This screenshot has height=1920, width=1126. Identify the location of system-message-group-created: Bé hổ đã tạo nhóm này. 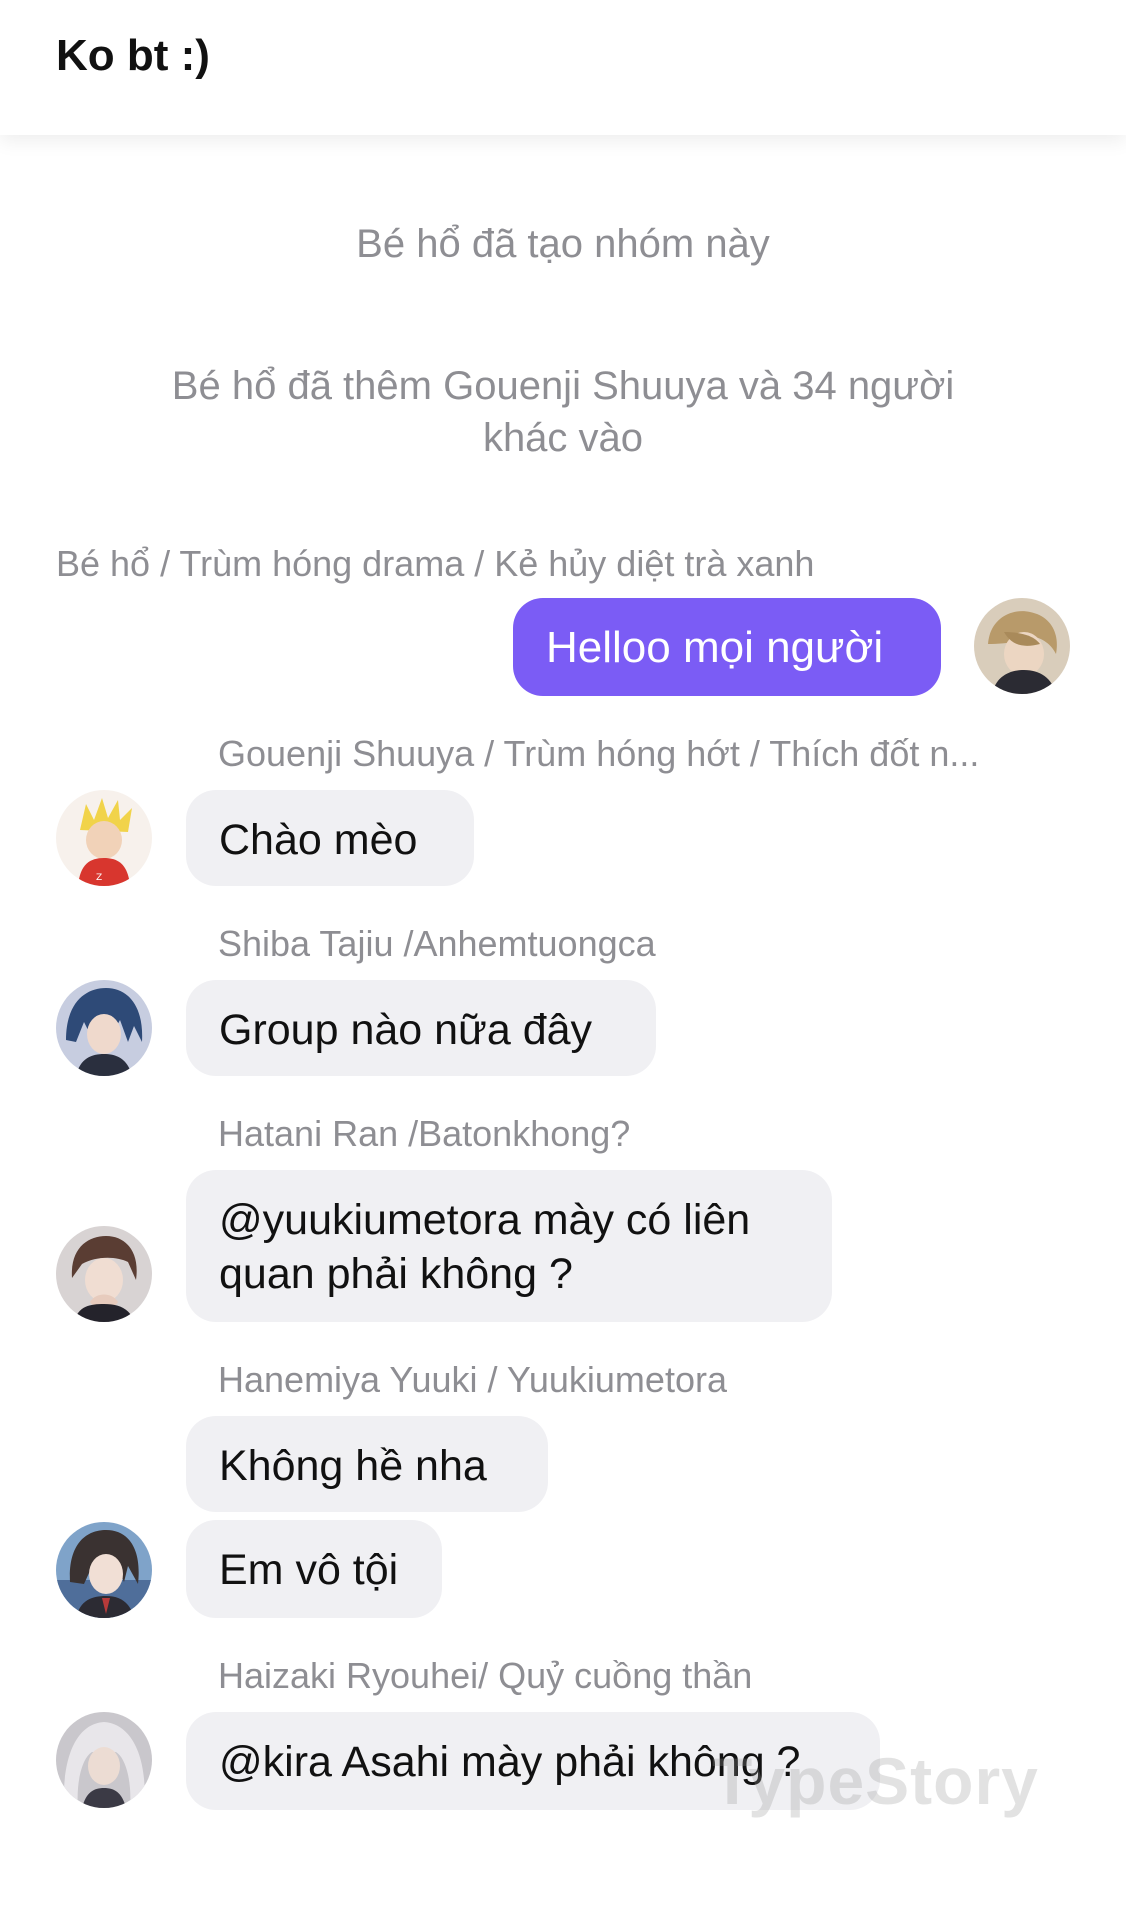
(563, 244).